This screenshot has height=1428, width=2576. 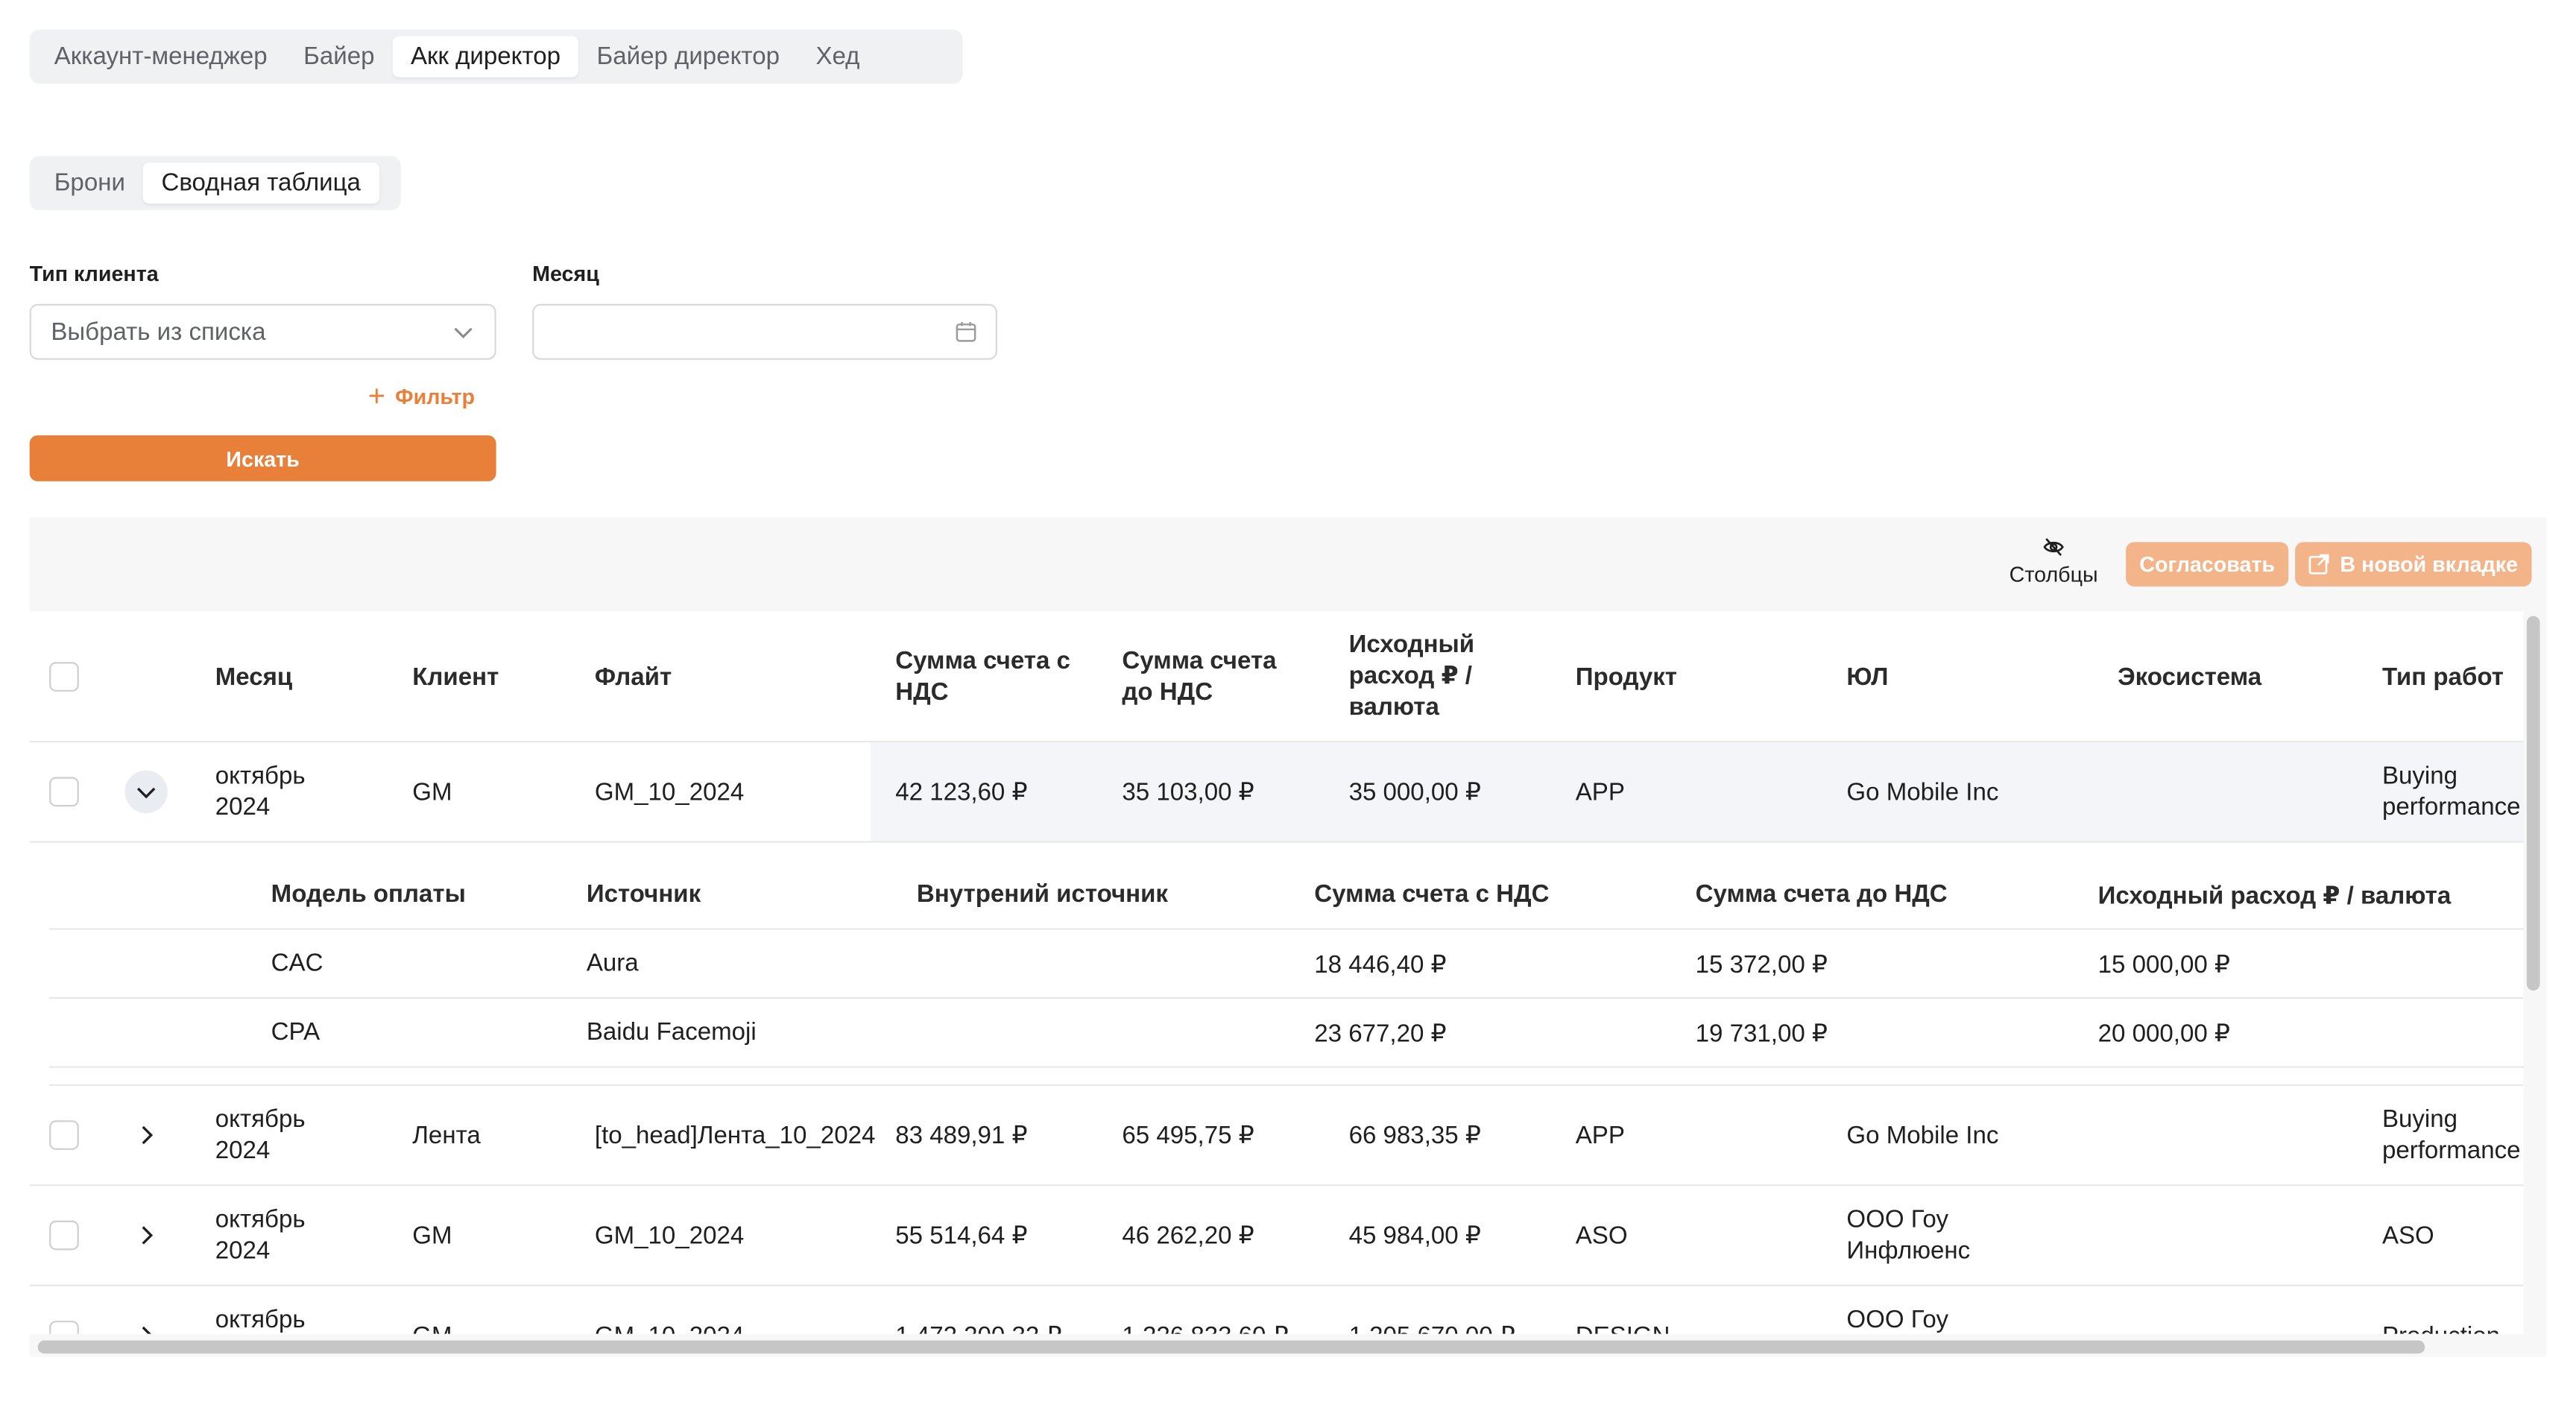 What do you see at coordinates (368, 894) in the screenshot?
I see `sub-header-payment-model: Модель оплаты` at bounding box center [368, 894].